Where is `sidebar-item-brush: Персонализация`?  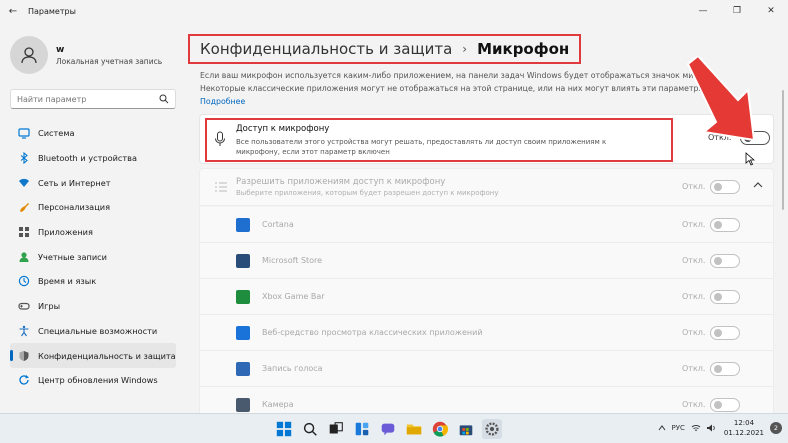
sidebar-item-brush: Персонализация is located at coordinates (93, 207).